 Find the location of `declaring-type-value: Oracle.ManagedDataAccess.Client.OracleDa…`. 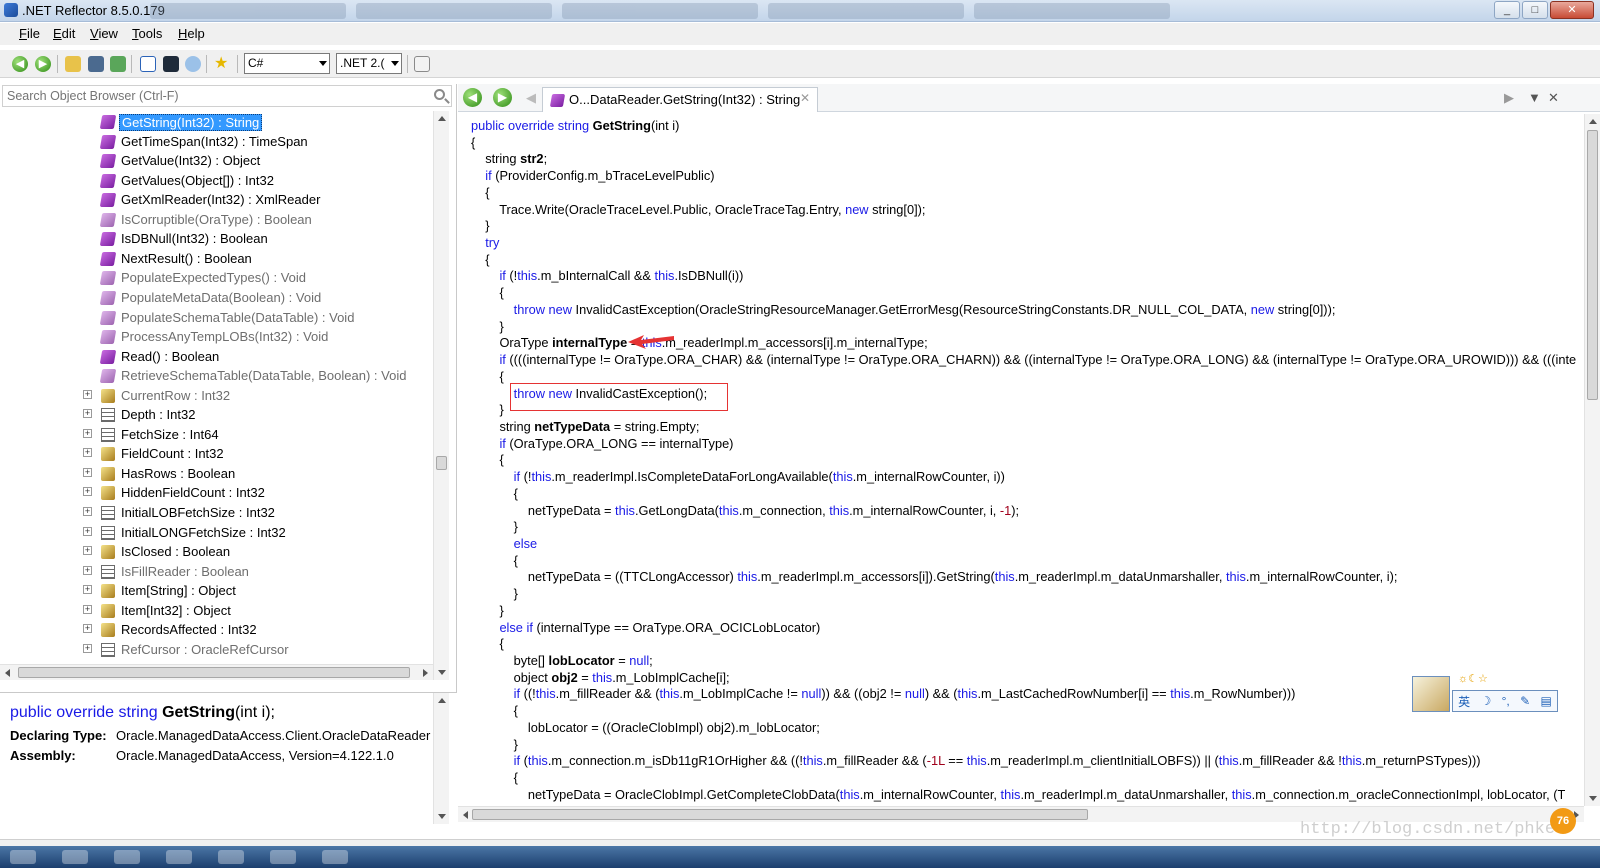

declaring-type-value: Oracle.ManagedDataAccess.Client.OracleDa… is located at coordinates (273, 735).